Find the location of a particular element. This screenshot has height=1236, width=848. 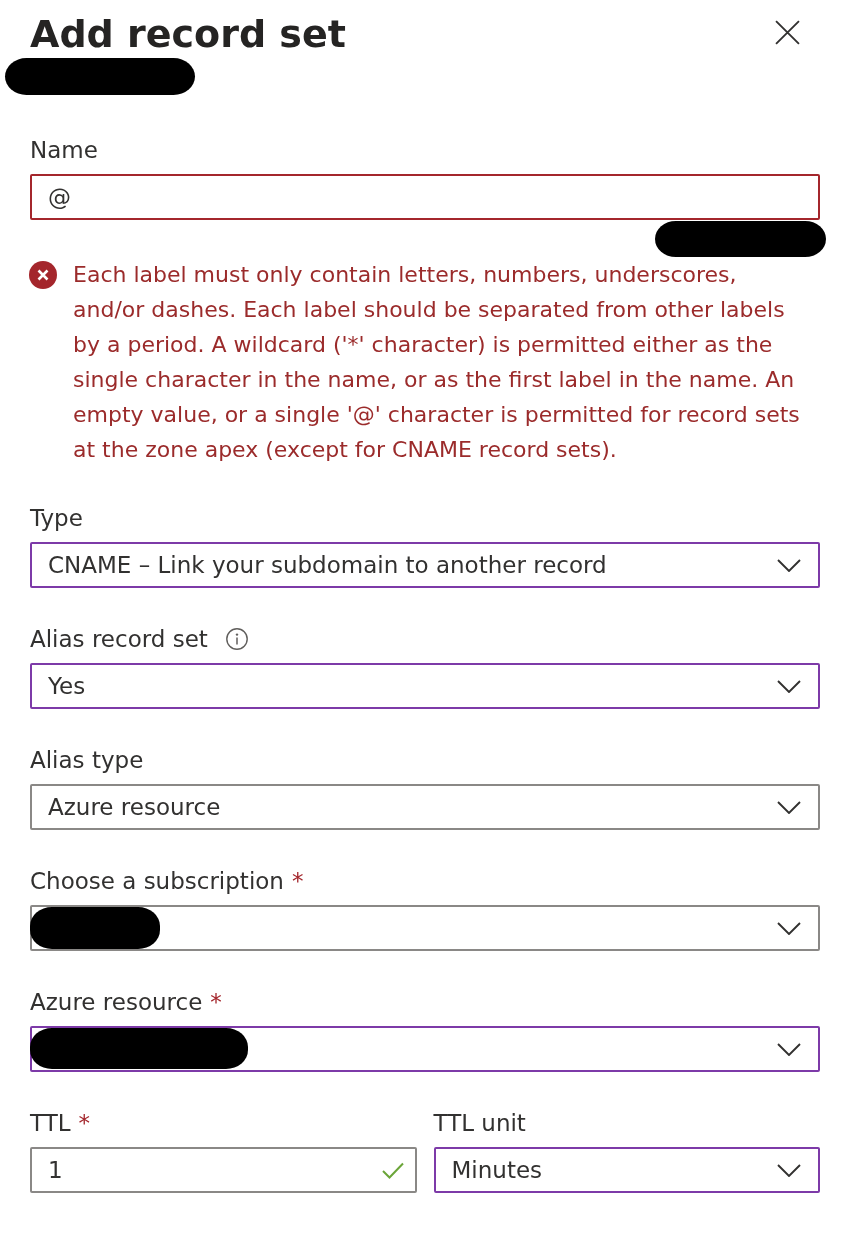

field-label: TTL is located at coordinates (50, 1123).